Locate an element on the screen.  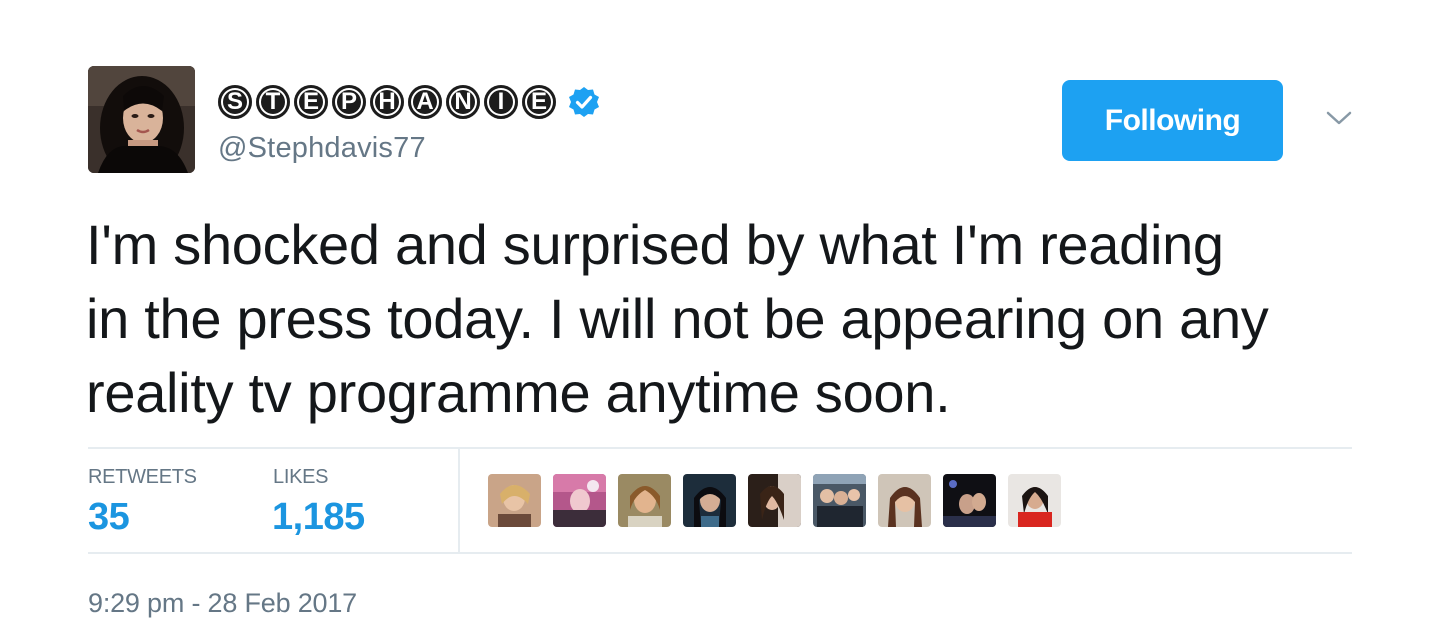
display-name-letter: S is located at coordinates (235, 102).